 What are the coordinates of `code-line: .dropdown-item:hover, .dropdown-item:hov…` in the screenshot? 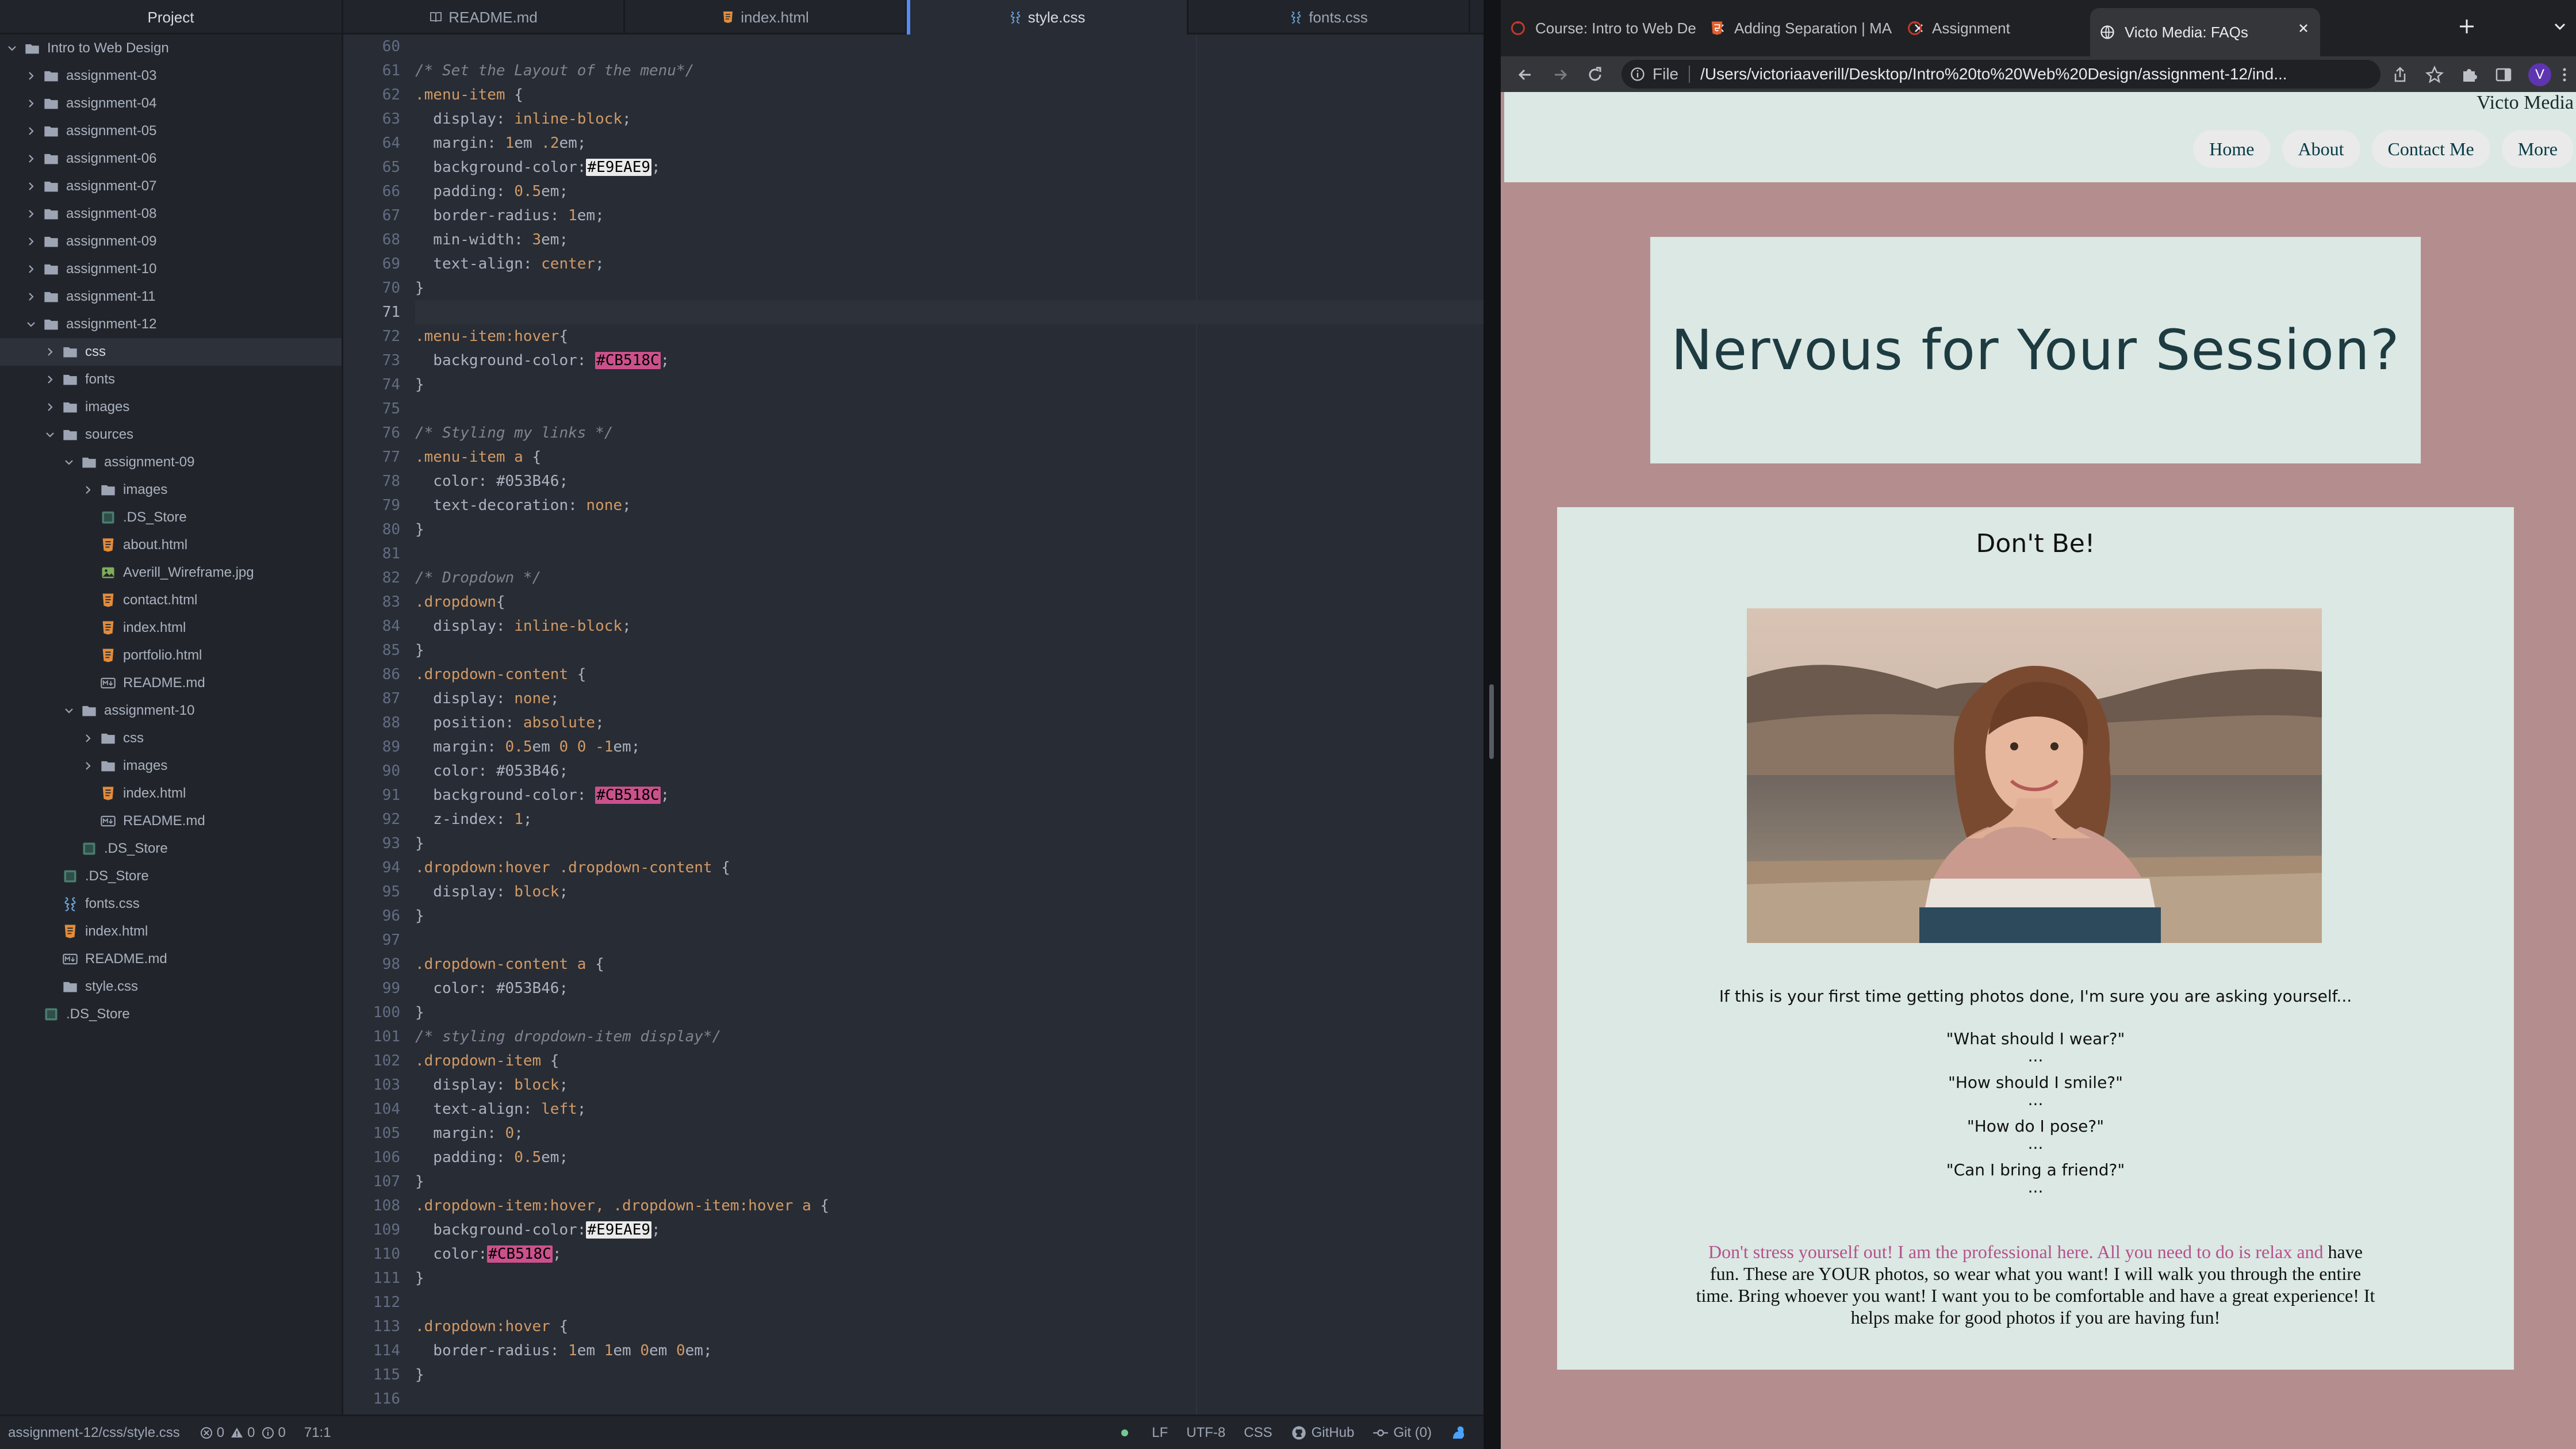 It's located at (949, 1206).